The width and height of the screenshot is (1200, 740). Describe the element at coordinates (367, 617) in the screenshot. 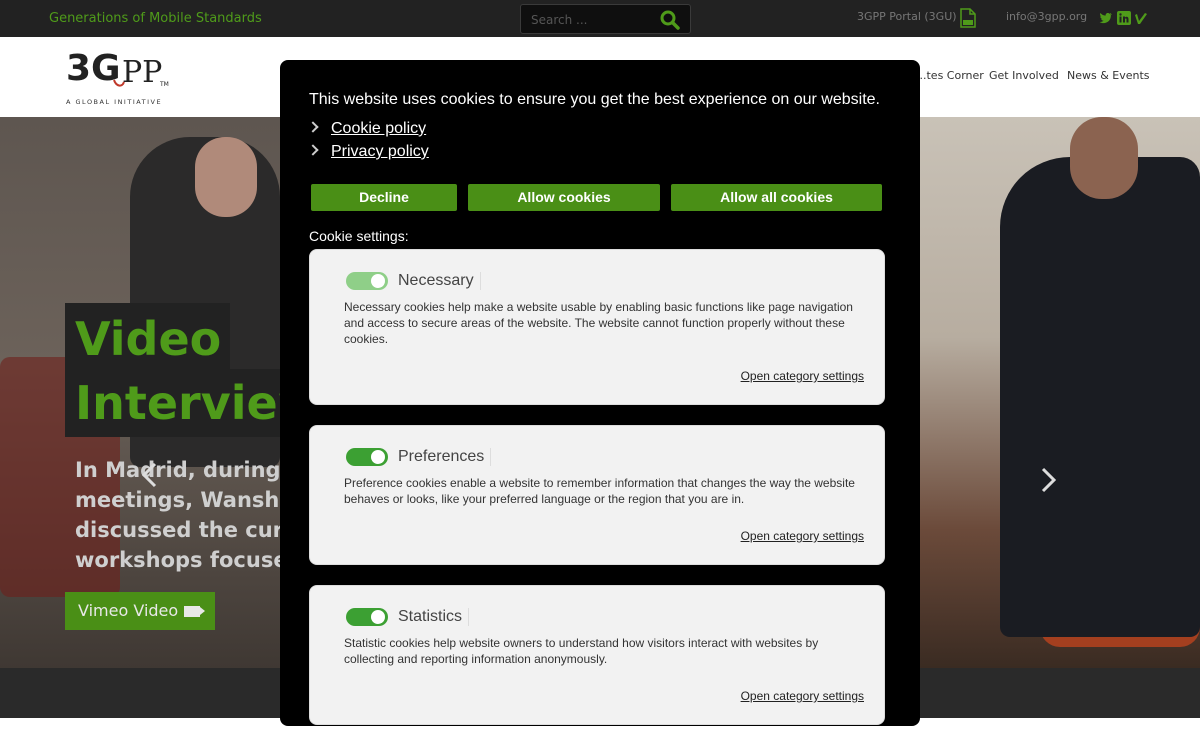

I see `statistics-toggle` at that location.